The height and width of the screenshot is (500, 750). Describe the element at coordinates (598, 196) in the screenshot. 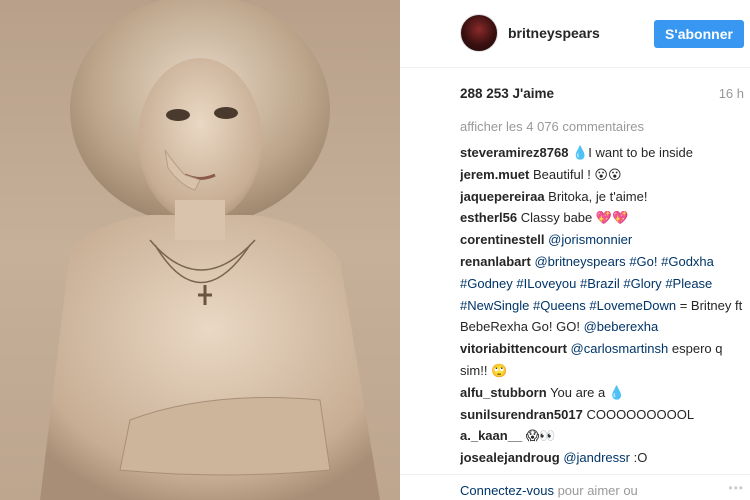

I see `comment-text: Britoka, je t'aime!` at that location.